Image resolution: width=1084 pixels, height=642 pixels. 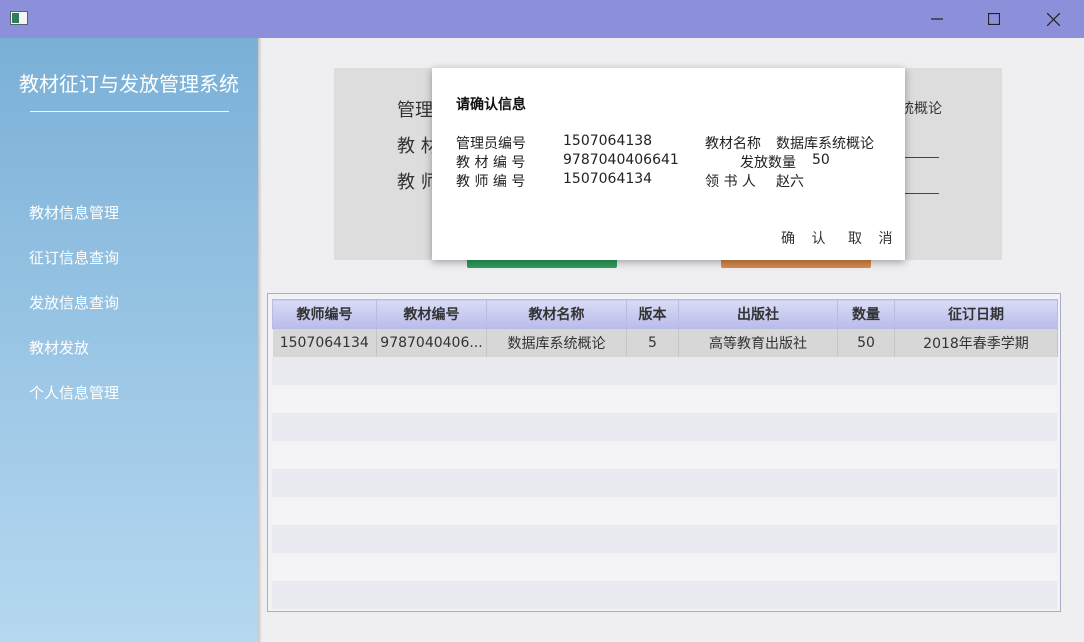 I want to click on dialog-teacher-id-value: 1507064134, so click(x=608, y=179).